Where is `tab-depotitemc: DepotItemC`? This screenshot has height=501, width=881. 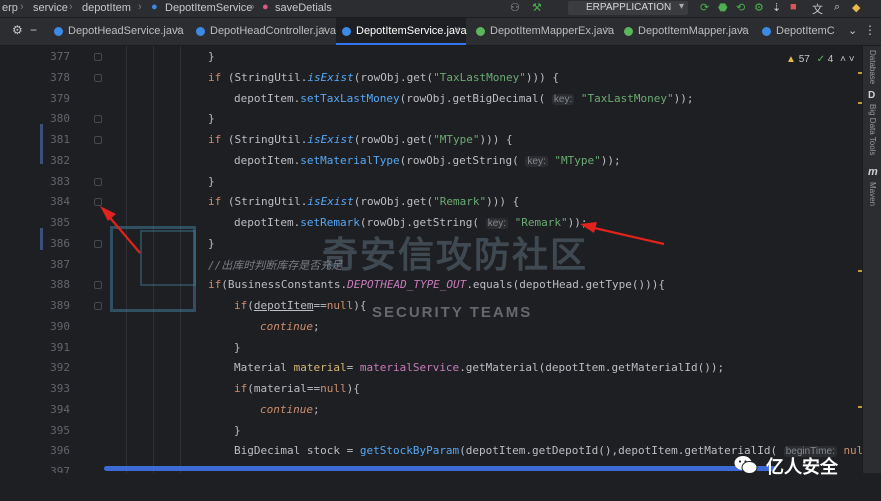
tab-depotitemc: DepotItemC is located at coordinates (799, 31).